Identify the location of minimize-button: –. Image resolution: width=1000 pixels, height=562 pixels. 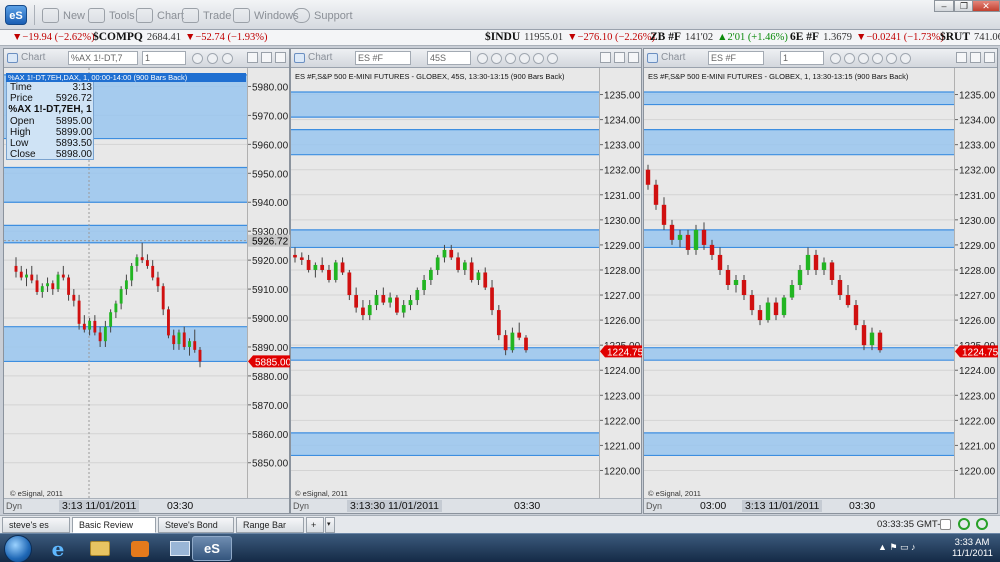
(944, 6).